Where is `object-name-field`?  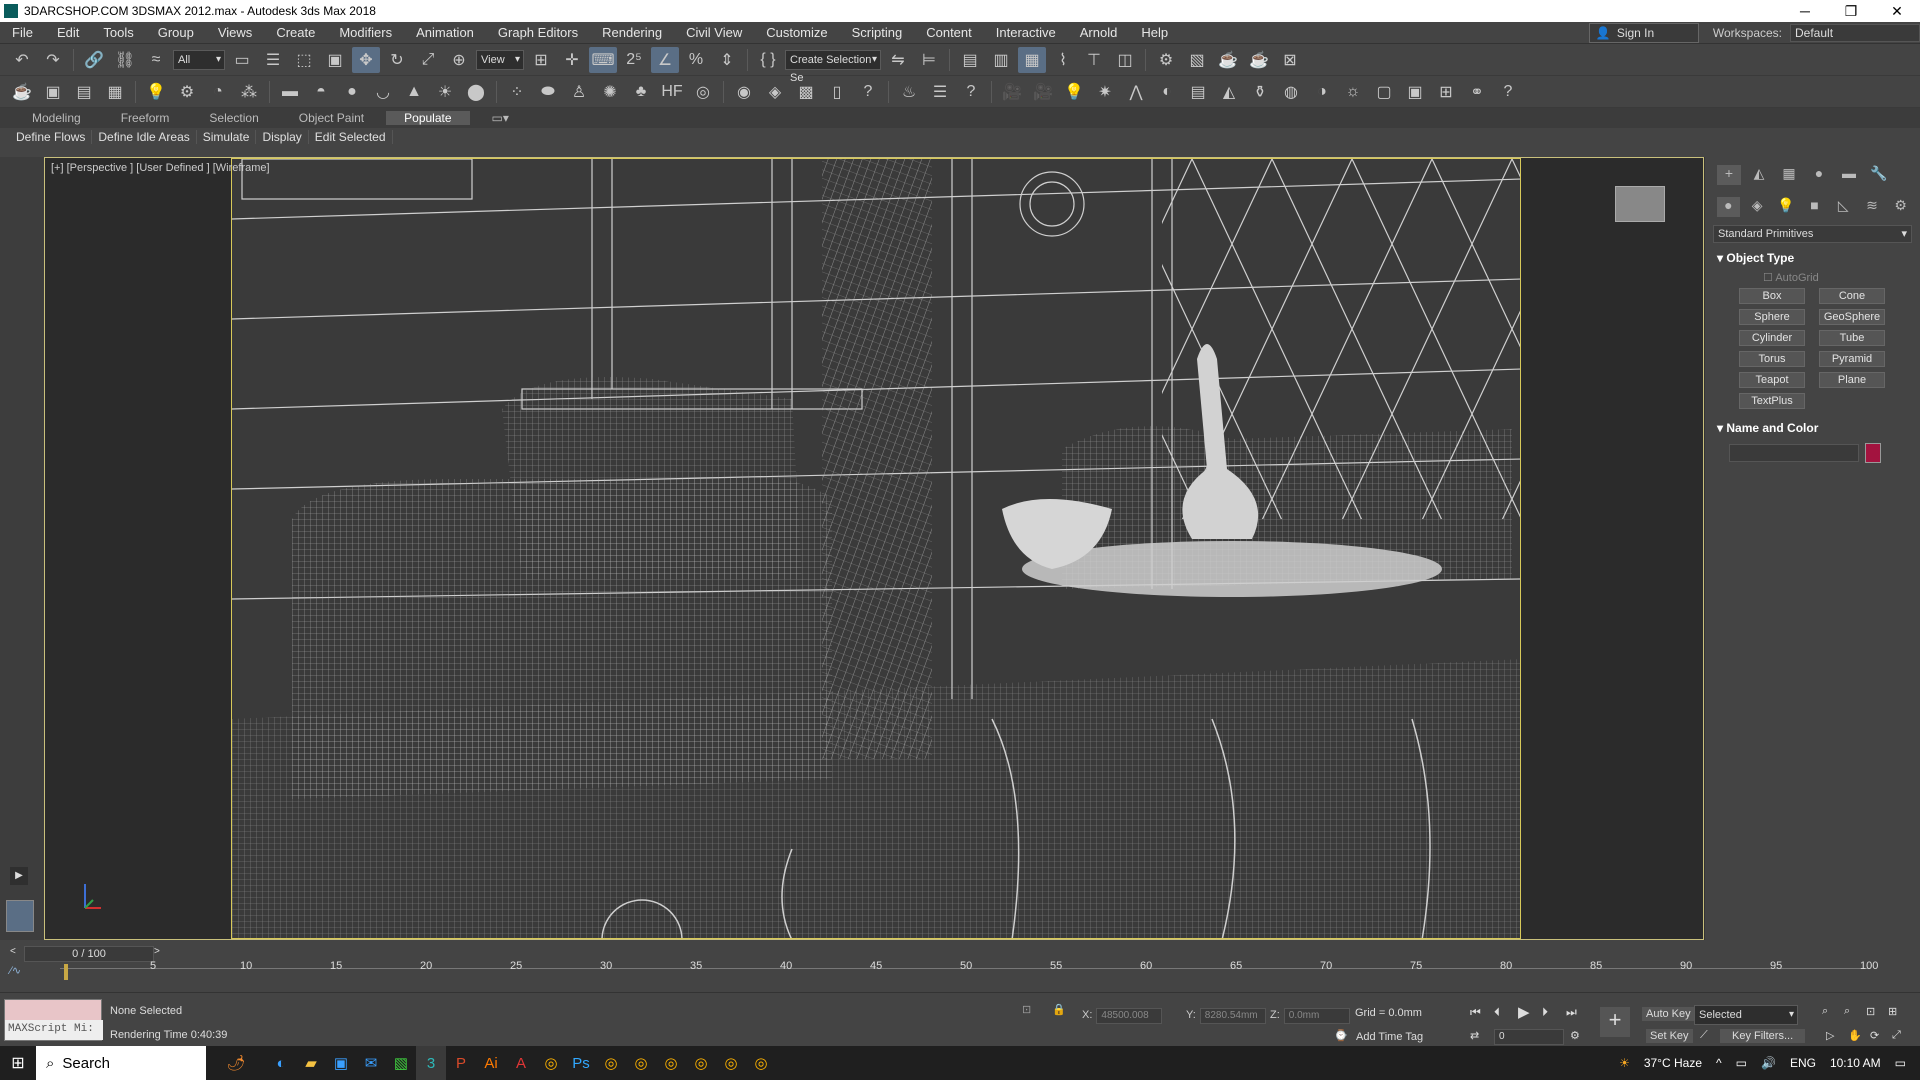
object-name-field is located at coordinates (1794, 453).